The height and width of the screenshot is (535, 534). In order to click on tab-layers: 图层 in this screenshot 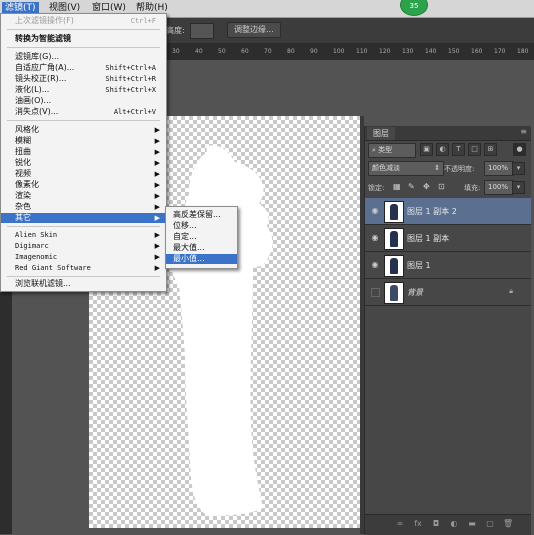, I will do `click(381, 133)`.